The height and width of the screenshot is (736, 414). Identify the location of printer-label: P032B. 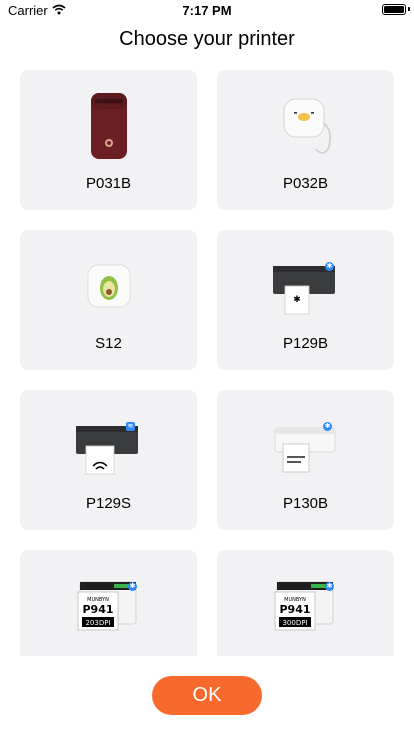
(305, 183).